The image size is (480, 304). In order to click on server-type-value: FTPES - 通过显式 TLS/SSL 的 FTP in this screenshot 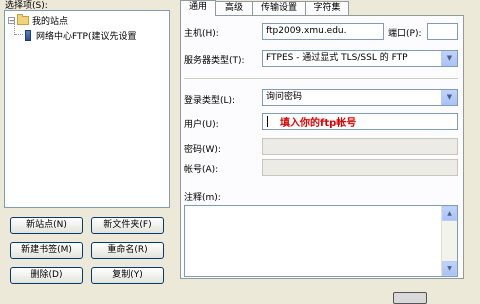, I will do `click(337, 58)`.